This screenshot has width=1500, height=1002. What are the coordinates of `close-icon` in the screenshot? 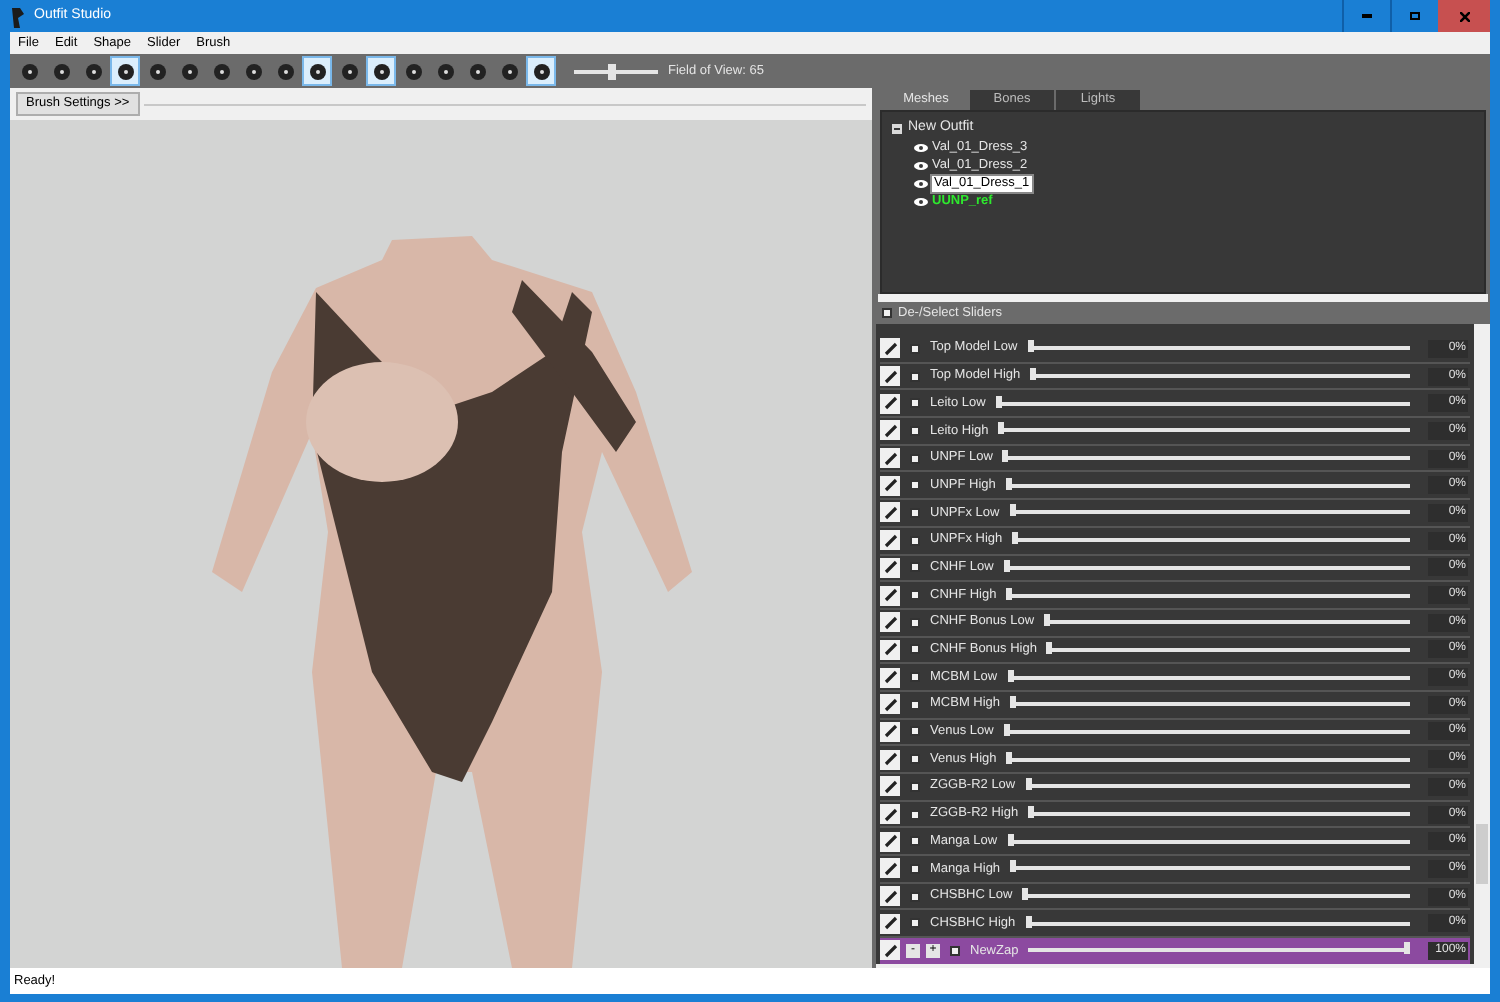 It's located at (1464, 16).